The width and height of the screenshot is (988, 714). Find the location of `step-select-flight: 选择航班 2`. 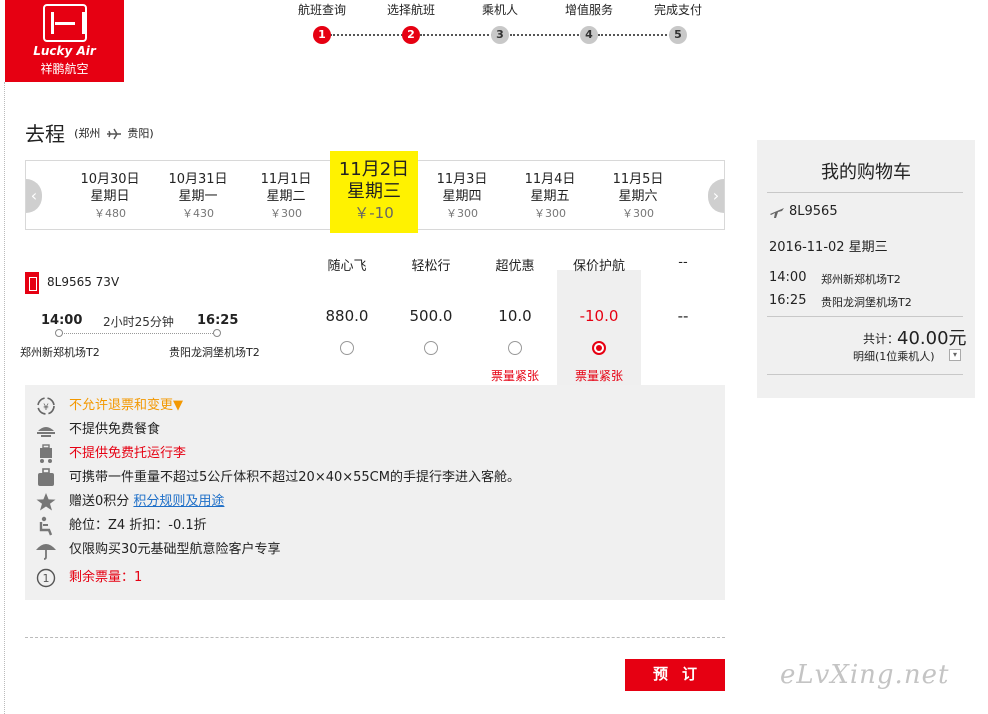

step-select-flight: 选择航班 2 is located at coordinates (411, 22).